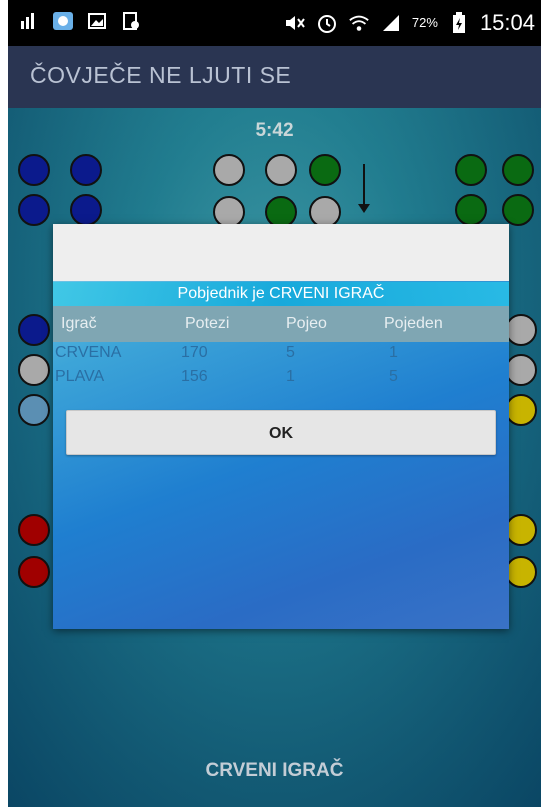 The height and width of the screenshot is (807, 541). What do you see at coordinates (507, 22) in the screenshot?
I see `clock: 15:04` at bounding box center [507, 22].